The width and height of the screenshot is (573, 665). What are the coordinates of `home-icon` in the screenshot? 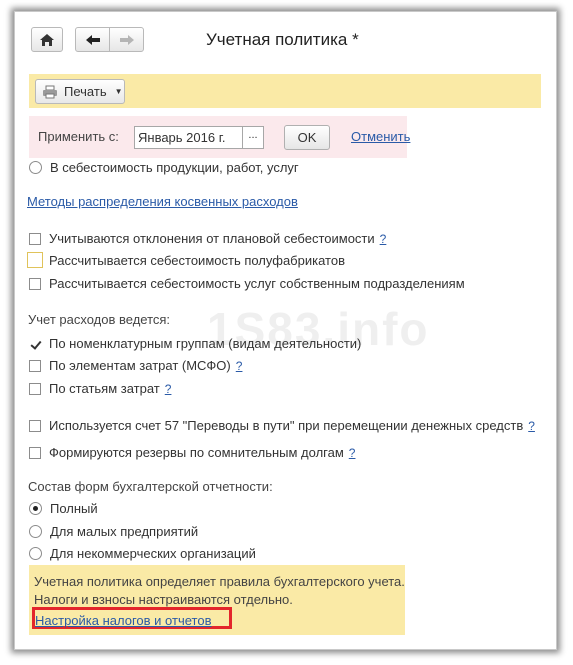 It's located at (47, 39).